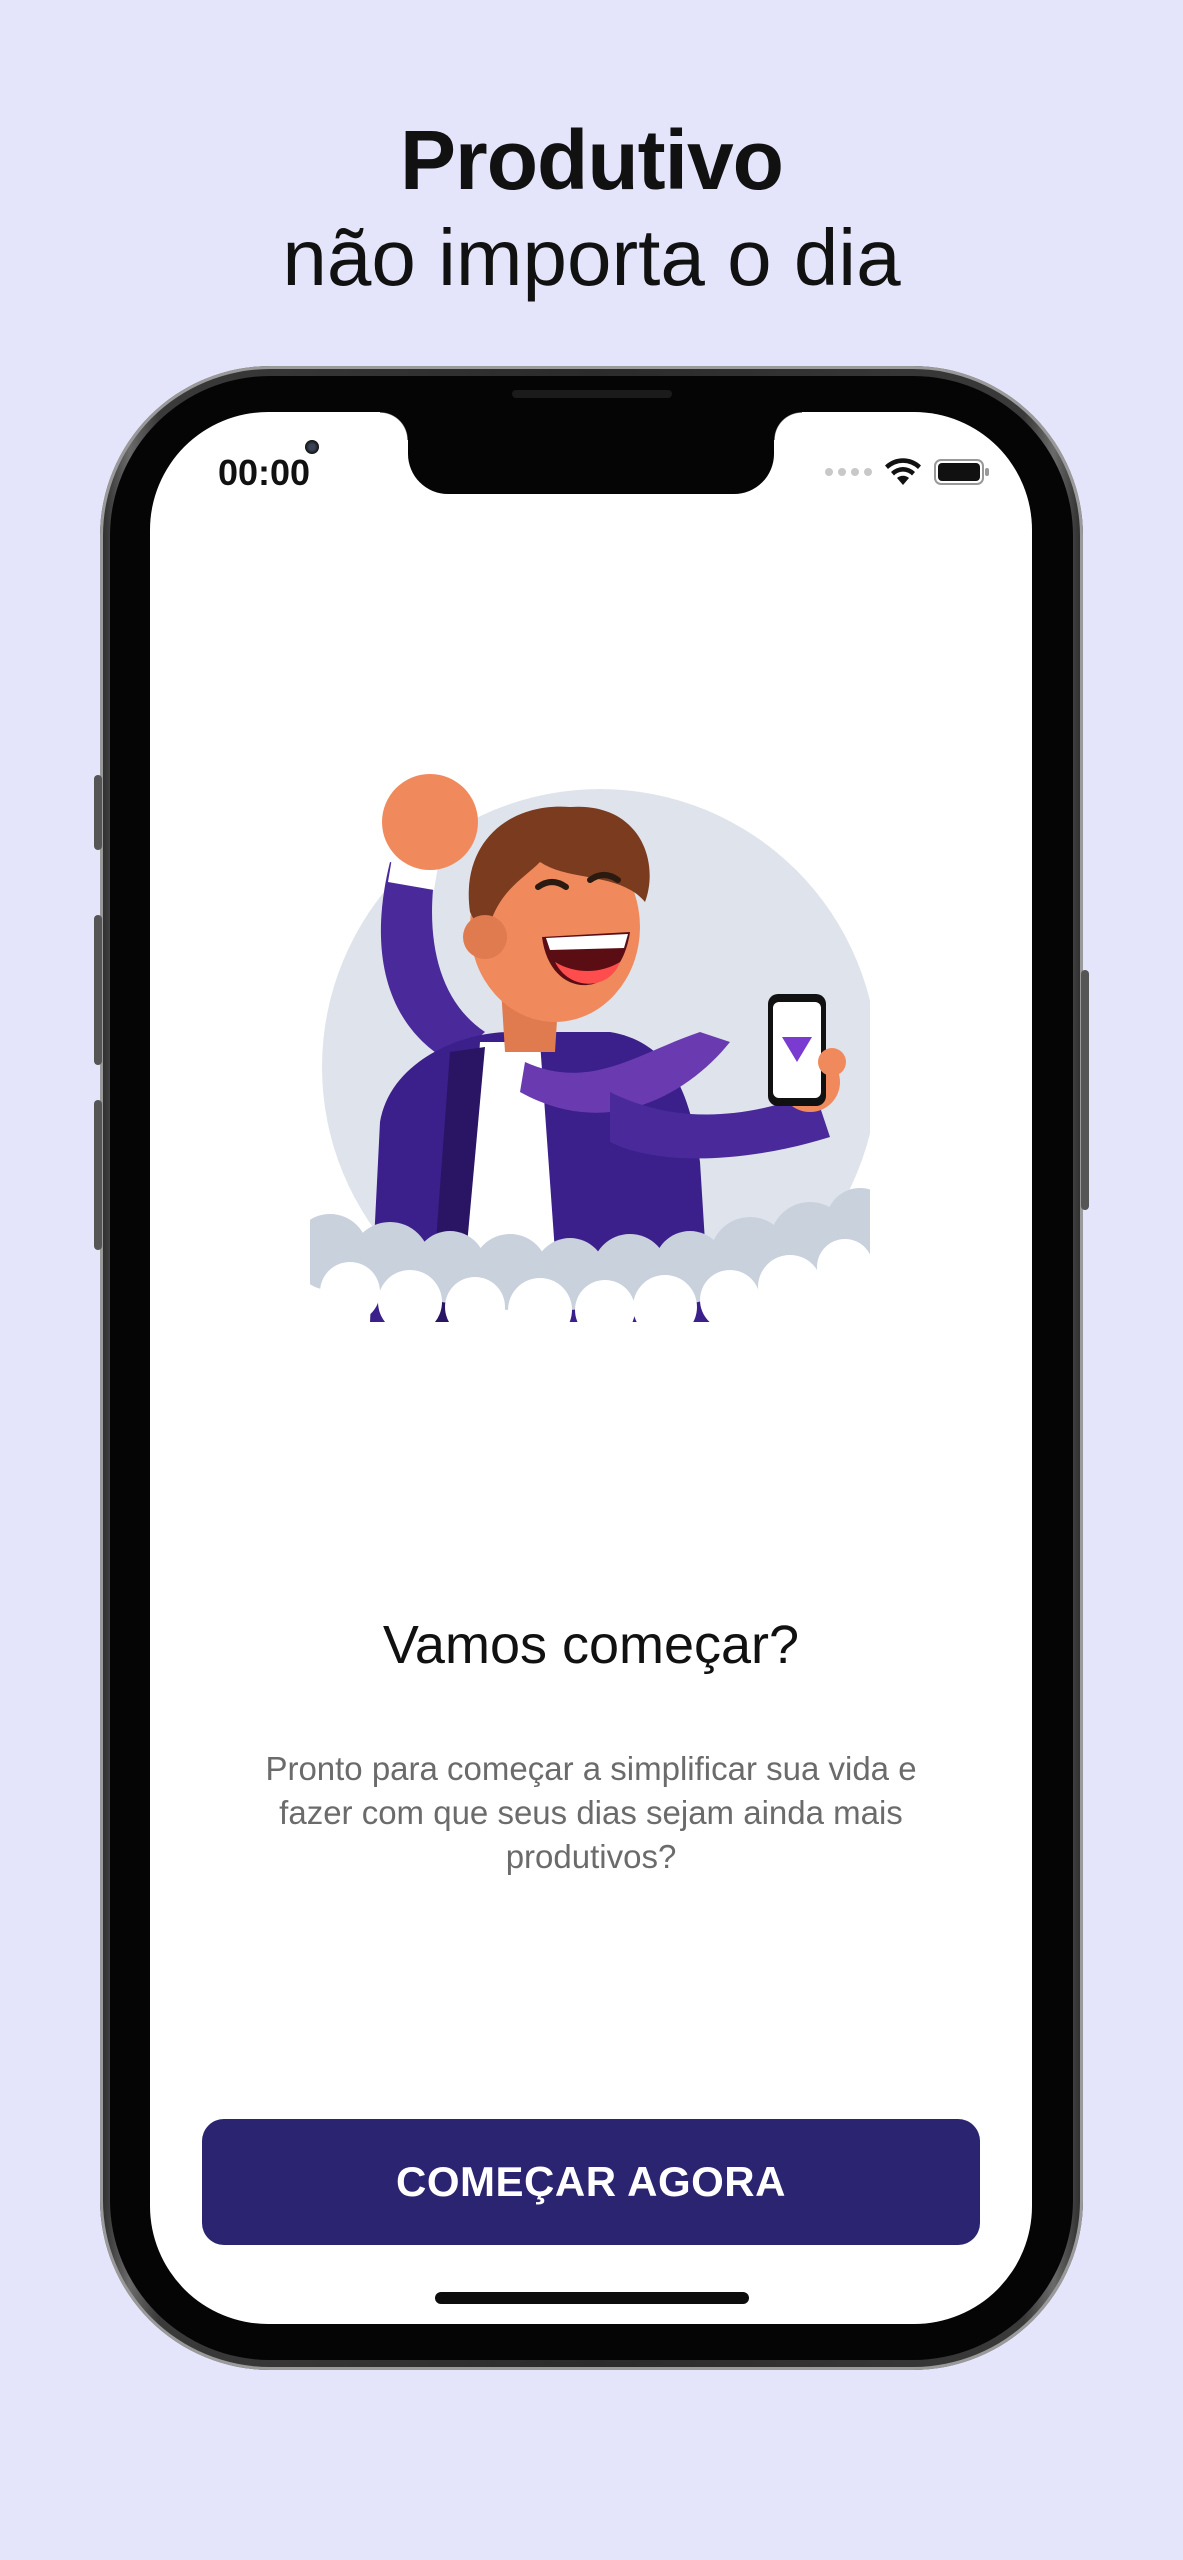 The image size is (1183, 2560). I want to click on home-indicator, so click(592, 2298).